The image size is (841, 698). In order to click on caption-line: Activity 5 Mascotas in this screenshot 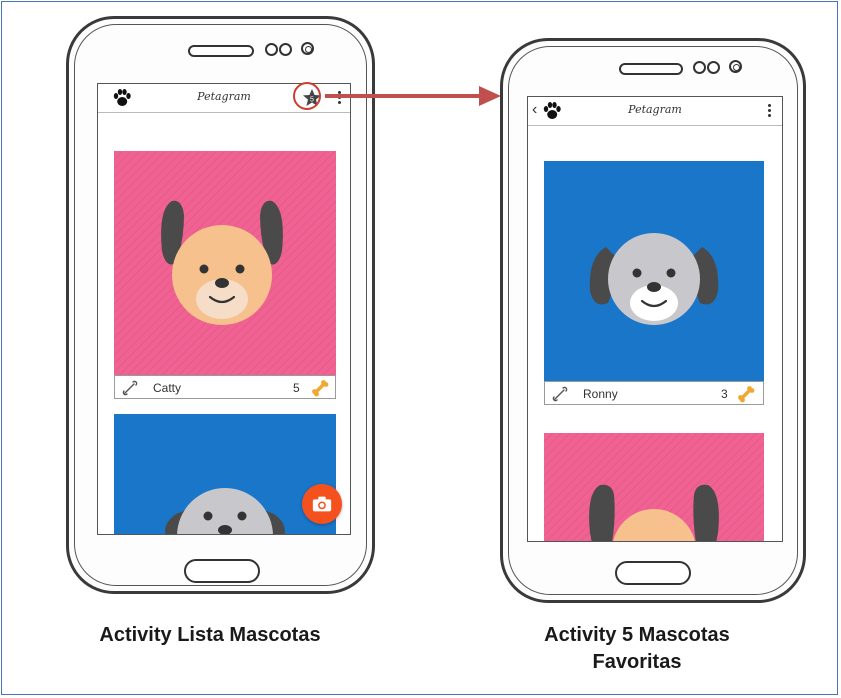, I will do `click(637, 635)`.